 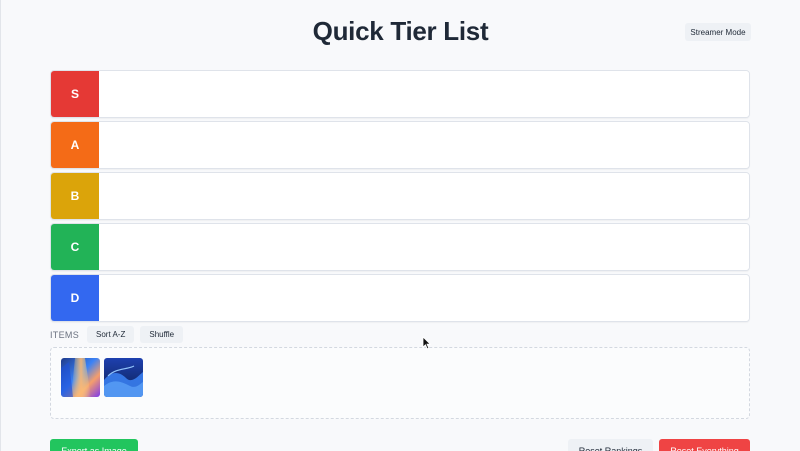 What do you see at coordinates (610, 445) in the screenshot?
I see `reset-rankings-button: Reset Rankings` at bounding box center [610, 445].